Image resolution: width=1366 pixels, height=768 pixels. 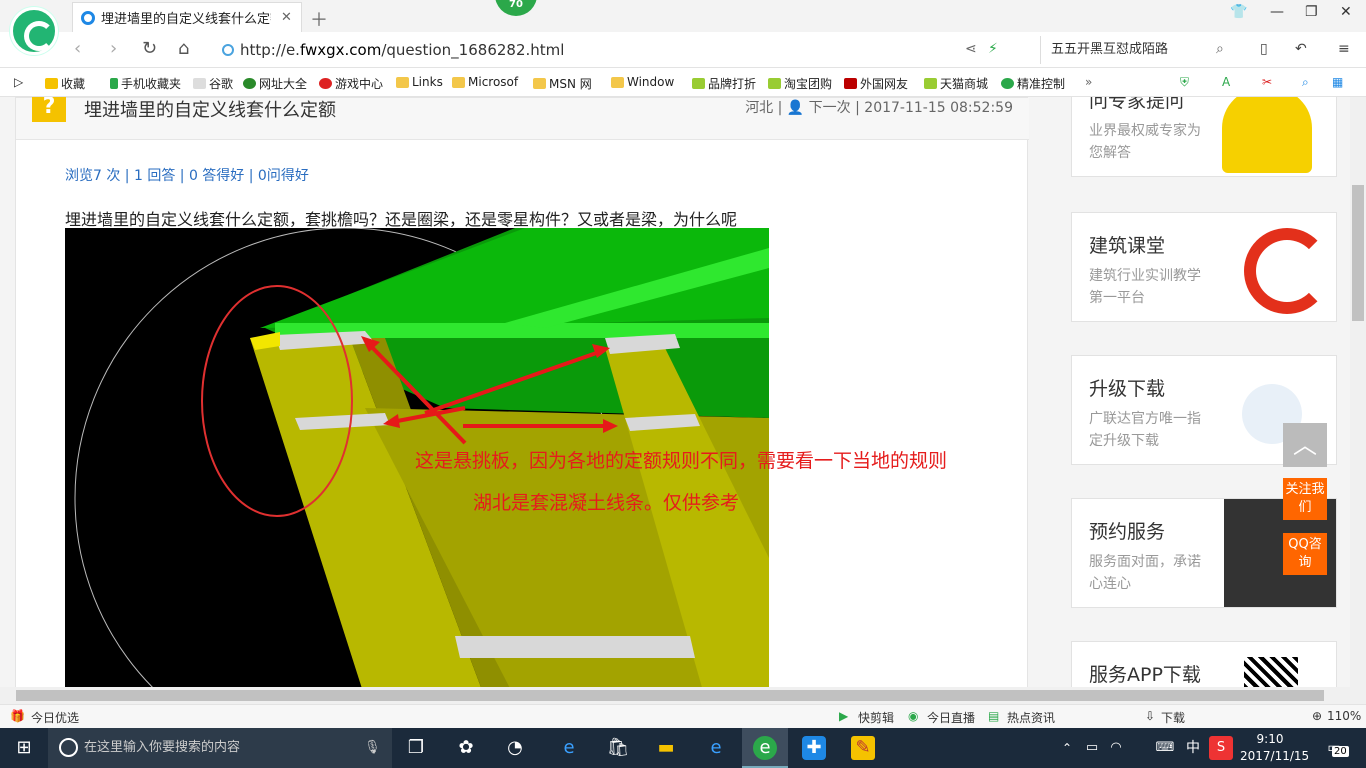 What do you see at coordinates (1150, 716) in the screenshot?
I see `download-icon: ⇩` at bounding box center [1150, 716].